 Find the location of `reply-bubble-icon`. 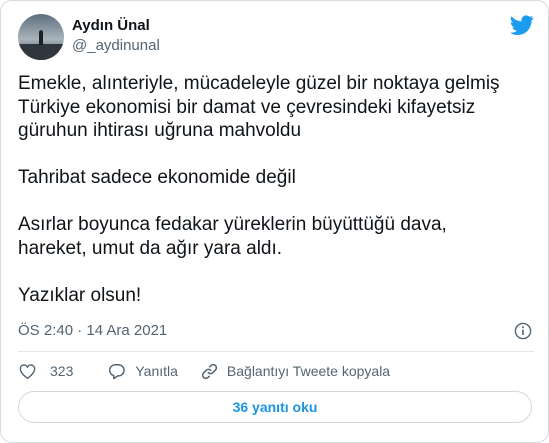

reply-bubble-icon is located at coordinates (116, 371).